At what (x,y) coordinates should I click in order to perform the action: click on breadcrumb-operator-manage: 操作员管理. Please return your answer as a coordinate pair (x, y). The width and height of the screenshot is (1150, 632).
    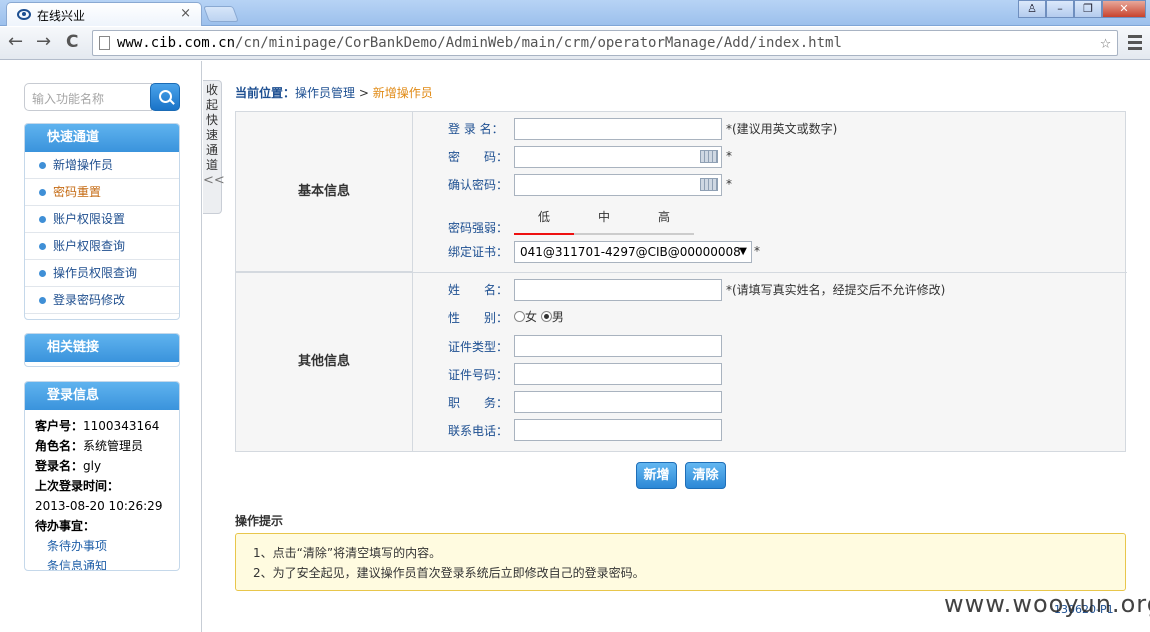
    Looking at the image, I should click on (325, 93).